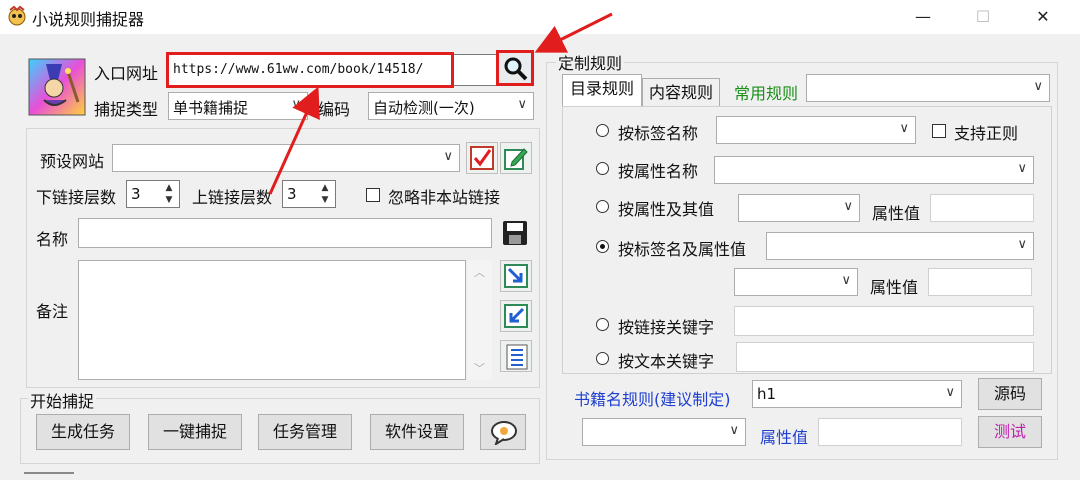  What do you see at coordinates (573, 32) in the screenshot?
I see `annotation-arrow-to-search` at bounding box center [573, 32].